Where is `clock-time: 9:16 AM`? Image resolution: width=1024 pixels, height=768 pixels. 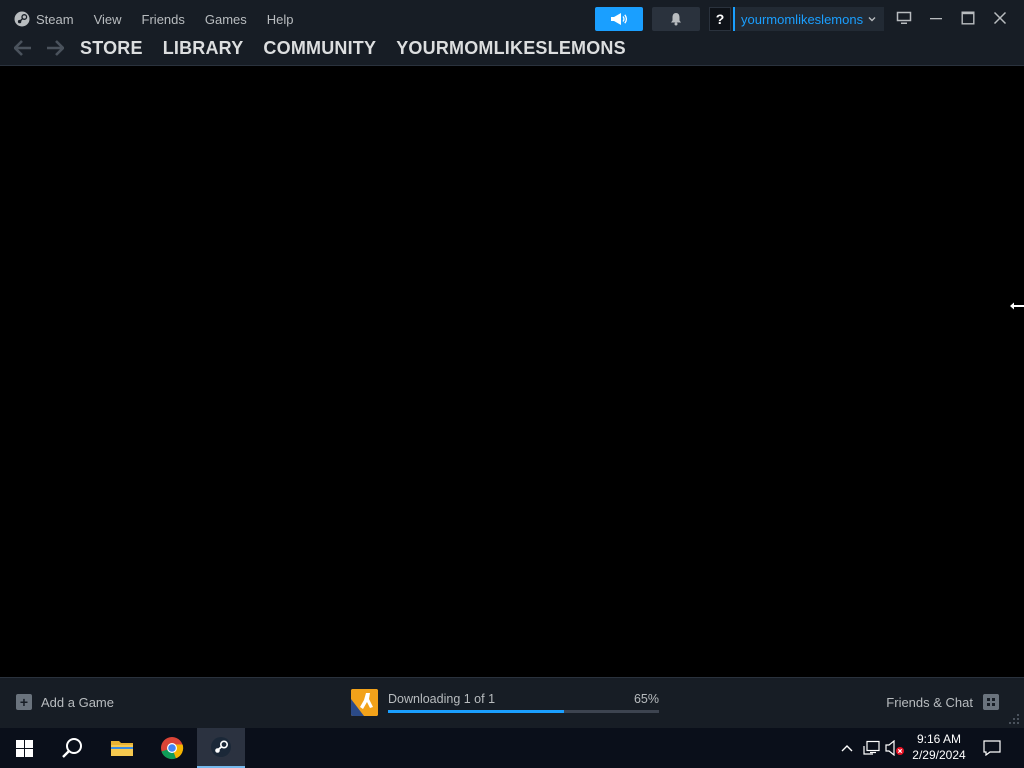
clock-time: 9:16 AM is located at coordinates (939, 739).